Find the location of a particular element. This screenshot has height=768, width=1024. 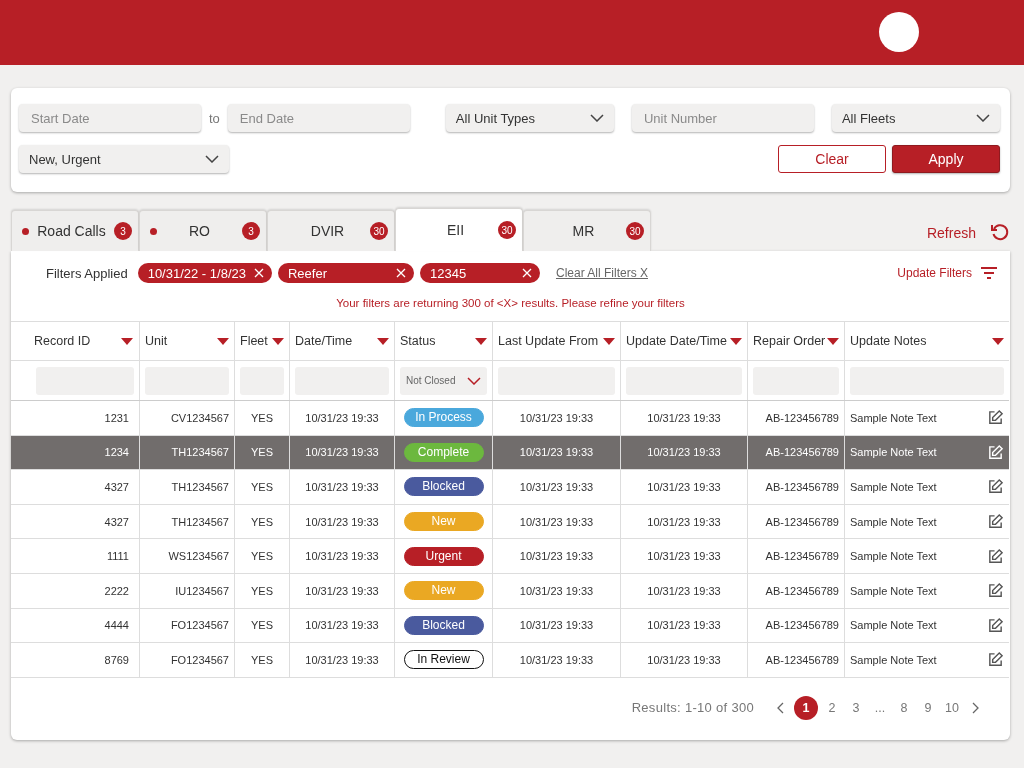

status-dropdown: New, Urgent is located at coordinates (124, 159).